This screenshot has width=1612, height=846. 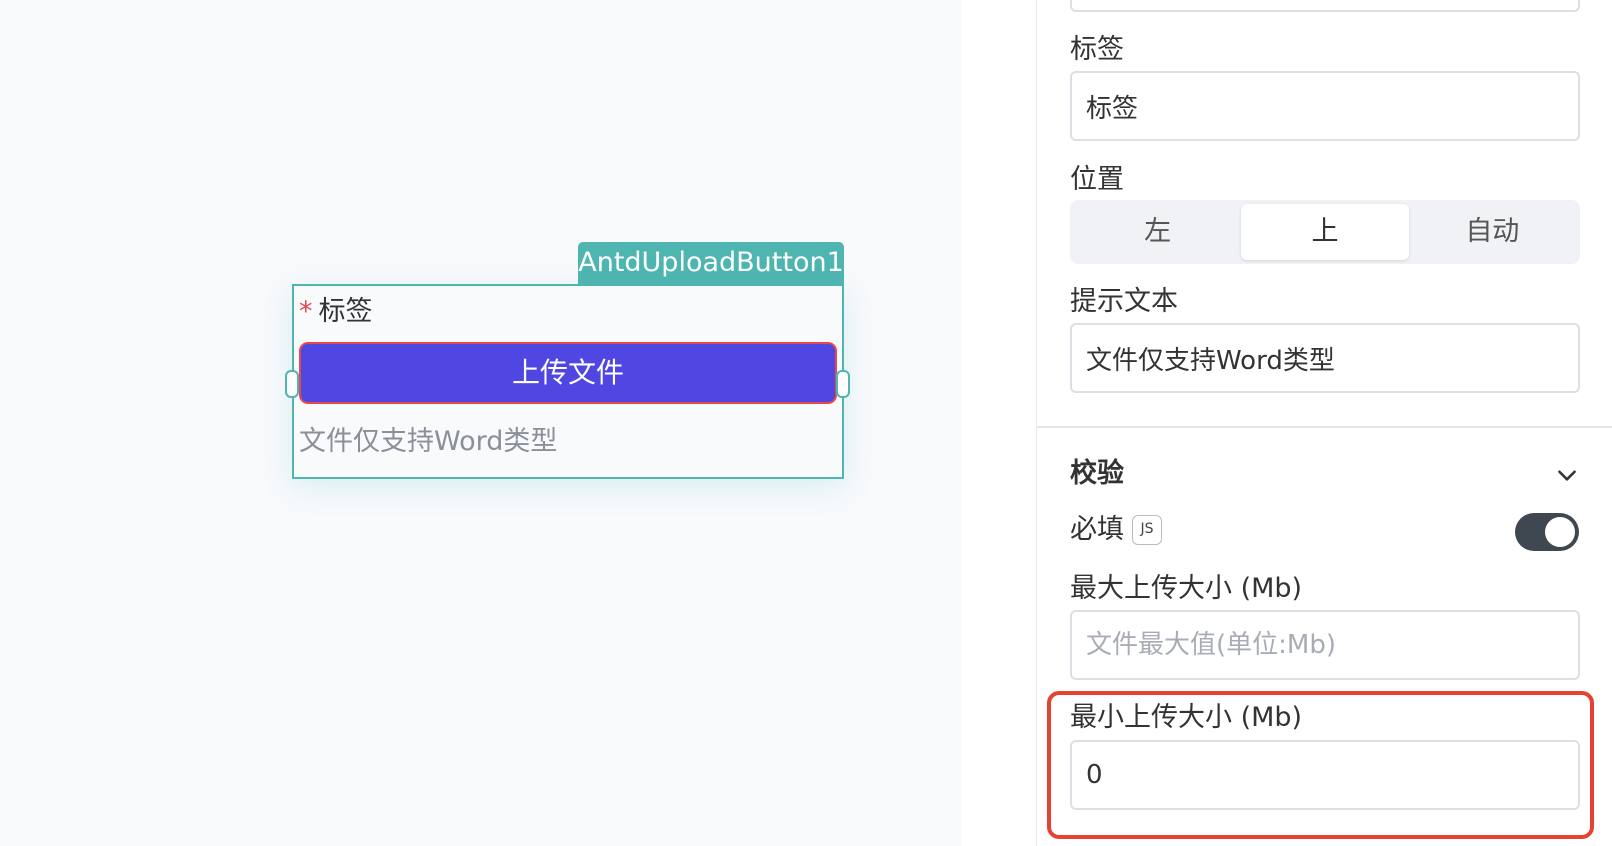 What do you see at coordinates (1325, 6) in the screenshot?
I see `previous-input-edge` at bounding box center [1325, 6].